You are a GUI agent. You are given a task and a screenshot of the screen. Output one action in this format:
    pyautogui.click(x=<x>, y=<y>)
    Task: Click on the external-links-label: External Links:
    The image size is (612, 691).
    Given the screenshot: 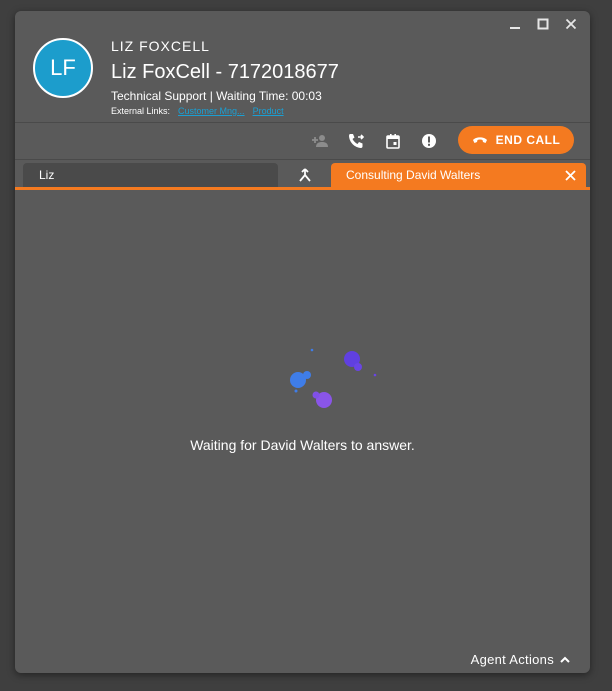 What is the action you would take?
    pyautogui.click(x=141, y=111)
    